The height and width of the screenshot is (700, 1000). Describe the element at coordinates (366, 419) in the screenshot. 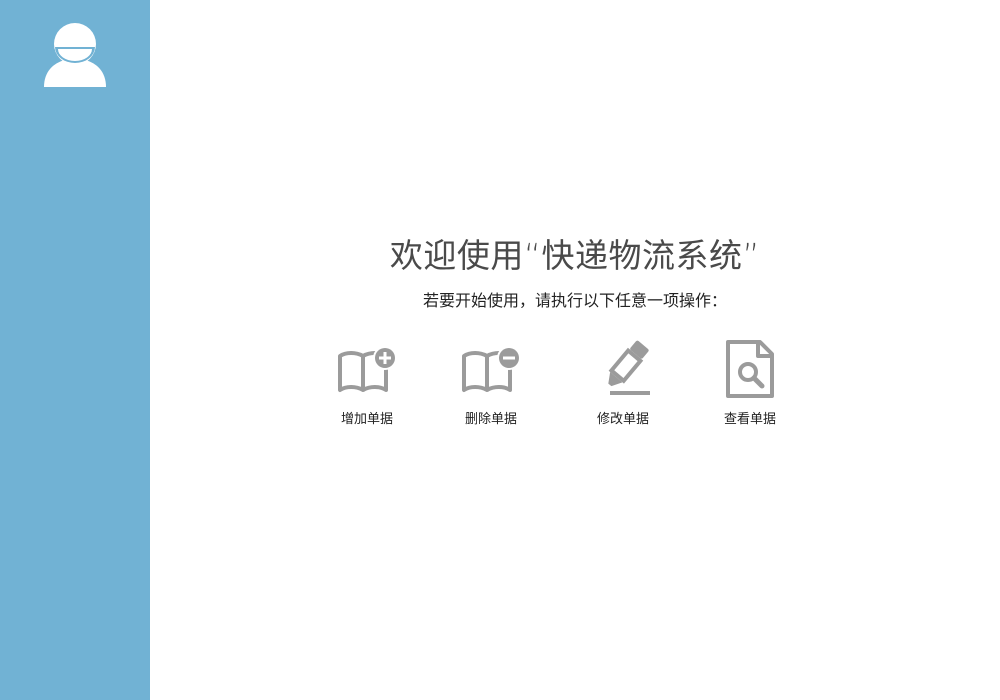

I see `add-record-label: 增加单据` at that location.